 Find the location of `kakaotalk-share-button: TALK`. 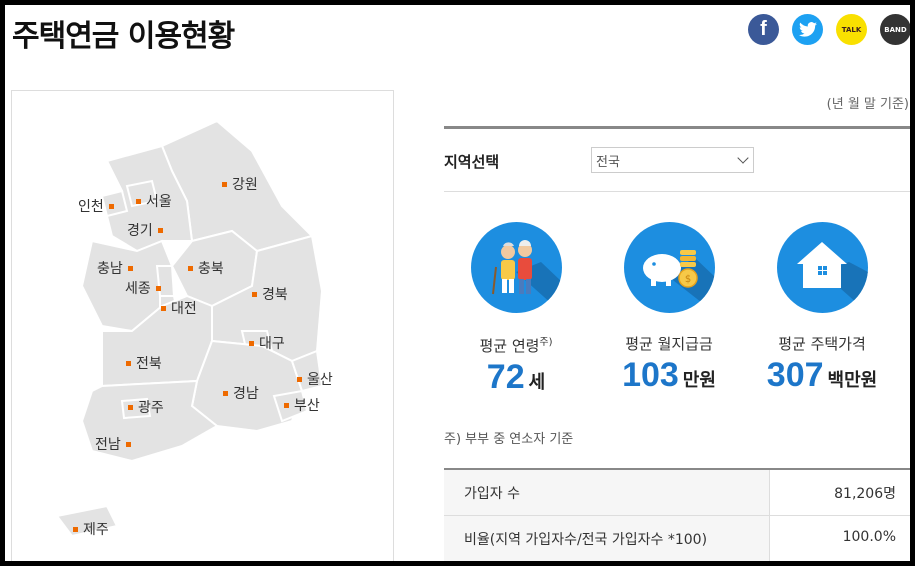

kakaotalk-share-button: TALK is located at coordinates (851, 29).